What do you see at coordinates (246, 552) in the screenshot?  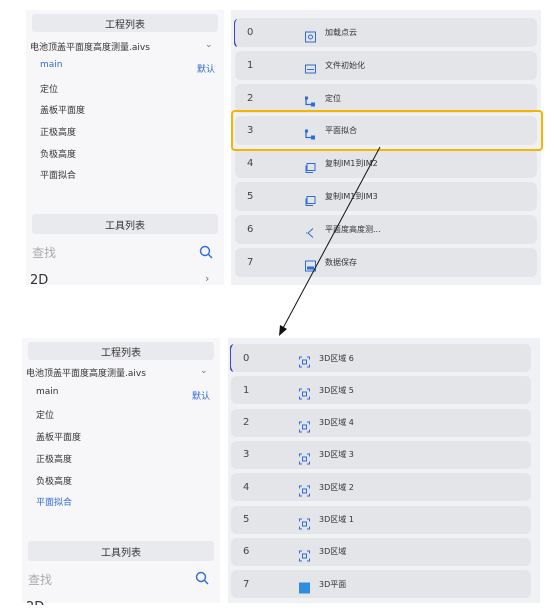 I see `bottom-step-number: 6` at bounding box center [246, 552].